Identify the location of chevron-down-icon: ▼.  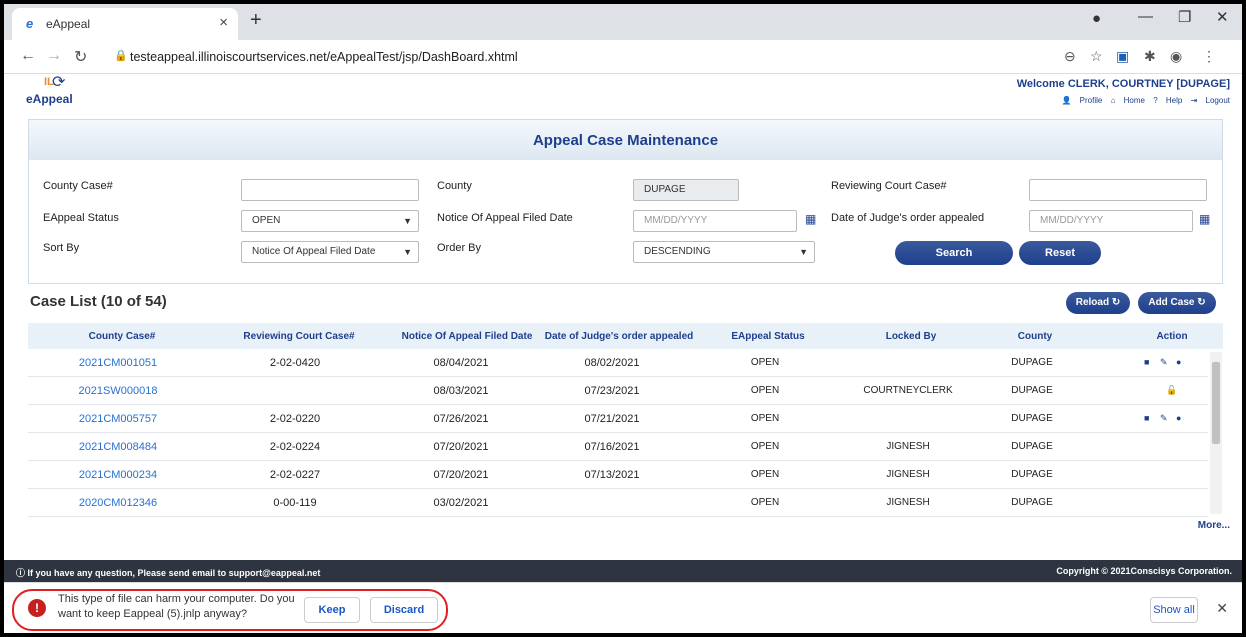
(407, 221).